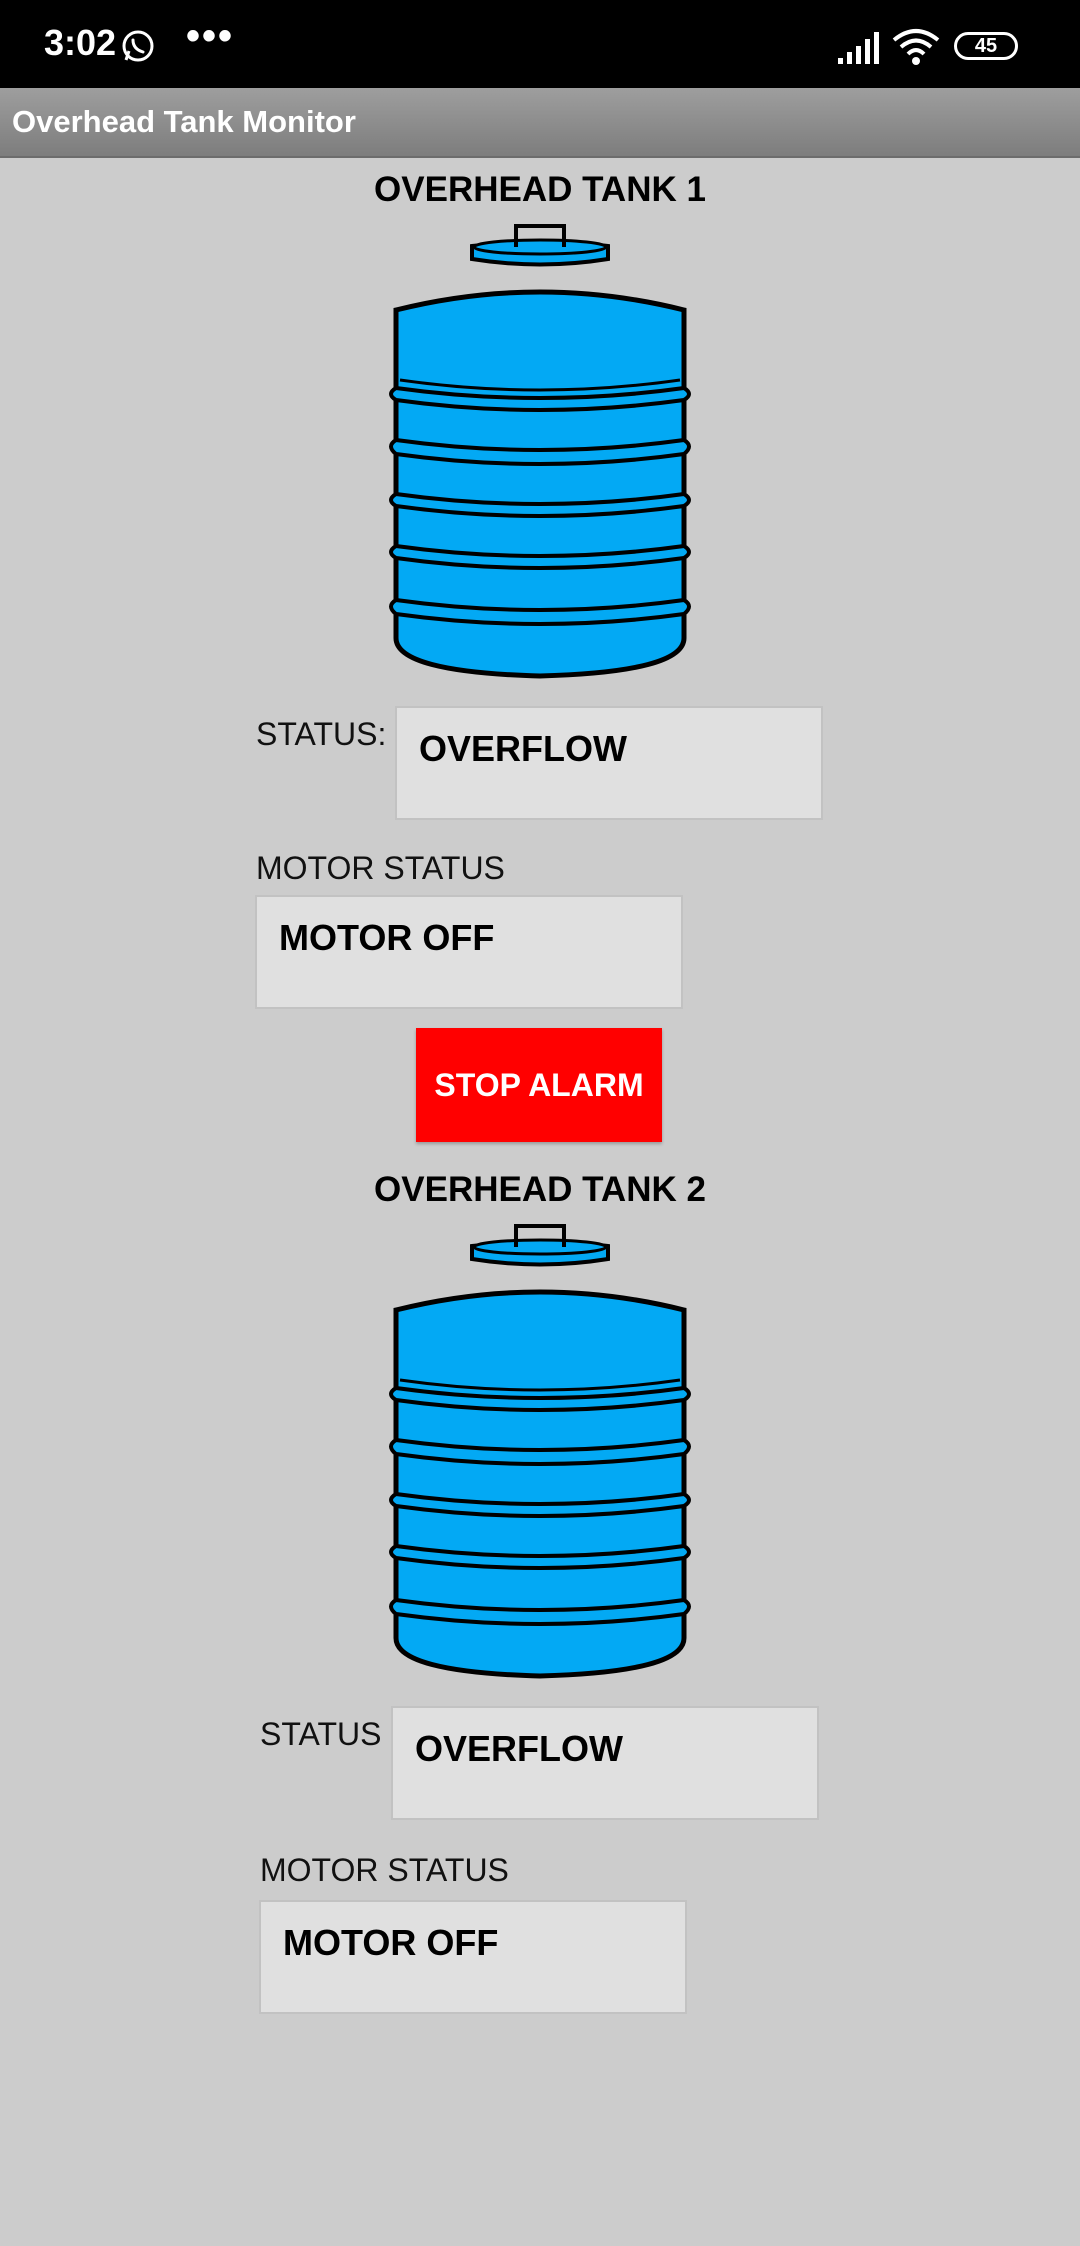  What do you see at coordinates (80, 42) in the screenshot?
I see `clock: 3:02` at bounding box center [80, 42].